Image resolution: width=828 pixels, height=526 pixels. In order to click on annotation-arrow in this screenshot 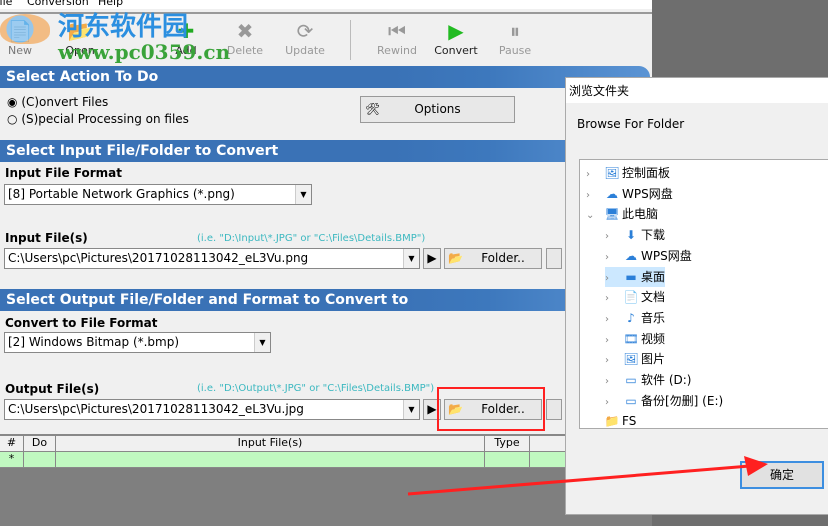, I will do `click(587, 476)`.